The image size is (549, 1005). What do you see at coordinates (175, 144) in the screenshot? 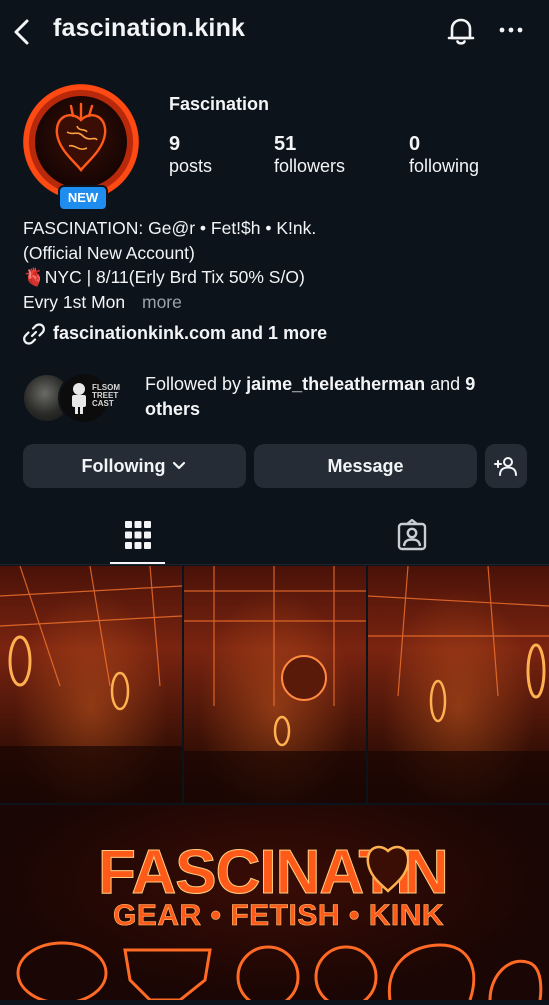
I see `stat-posts-value: 9` at bounding box center [175, 144].